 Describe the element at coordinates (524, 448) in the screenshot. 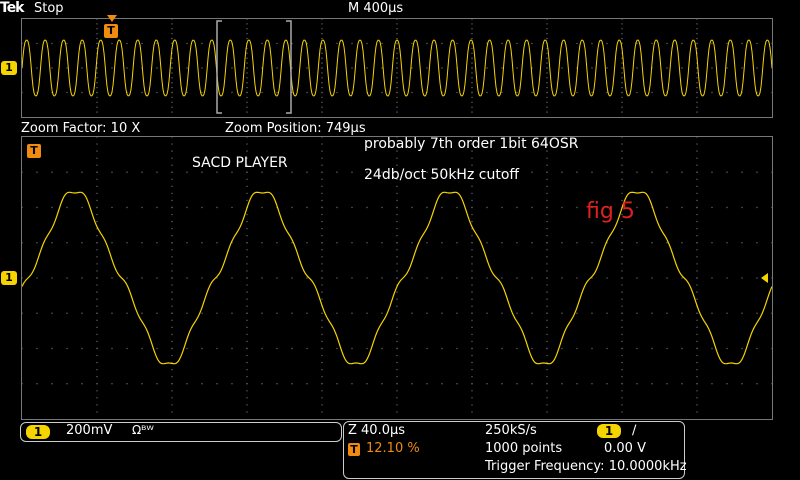

I see `record-length: 1000 points` at that location.